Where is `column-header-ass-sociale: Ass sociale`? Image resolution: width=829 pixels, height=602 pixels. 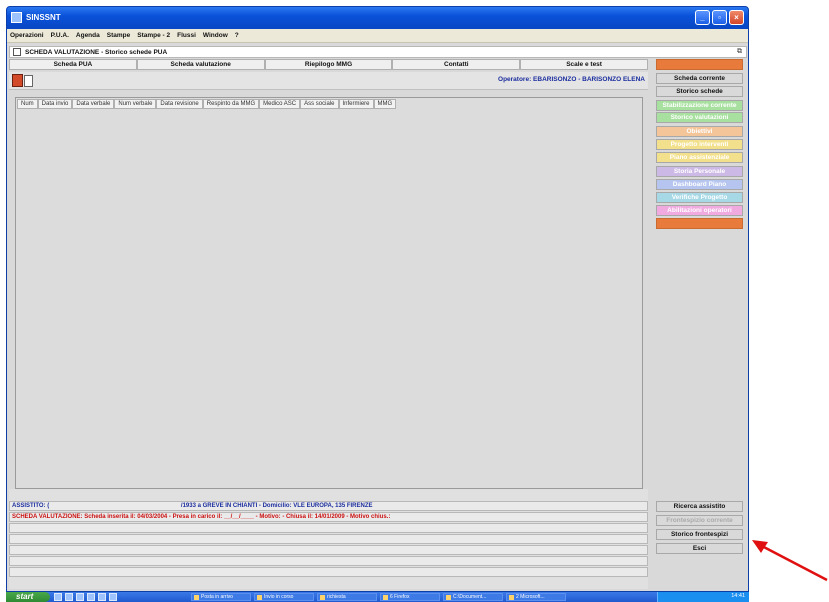 column-header-ass-sociale: Ass sociale is located at coordinates (319, 104).